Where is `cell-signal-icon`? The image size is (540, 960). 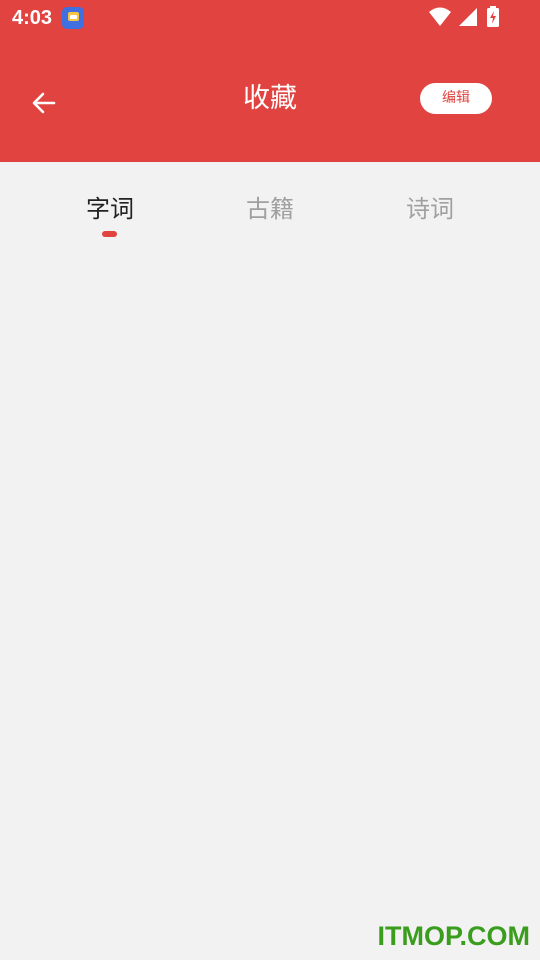 cell-signal-icon is located at coordinates (468, 17).